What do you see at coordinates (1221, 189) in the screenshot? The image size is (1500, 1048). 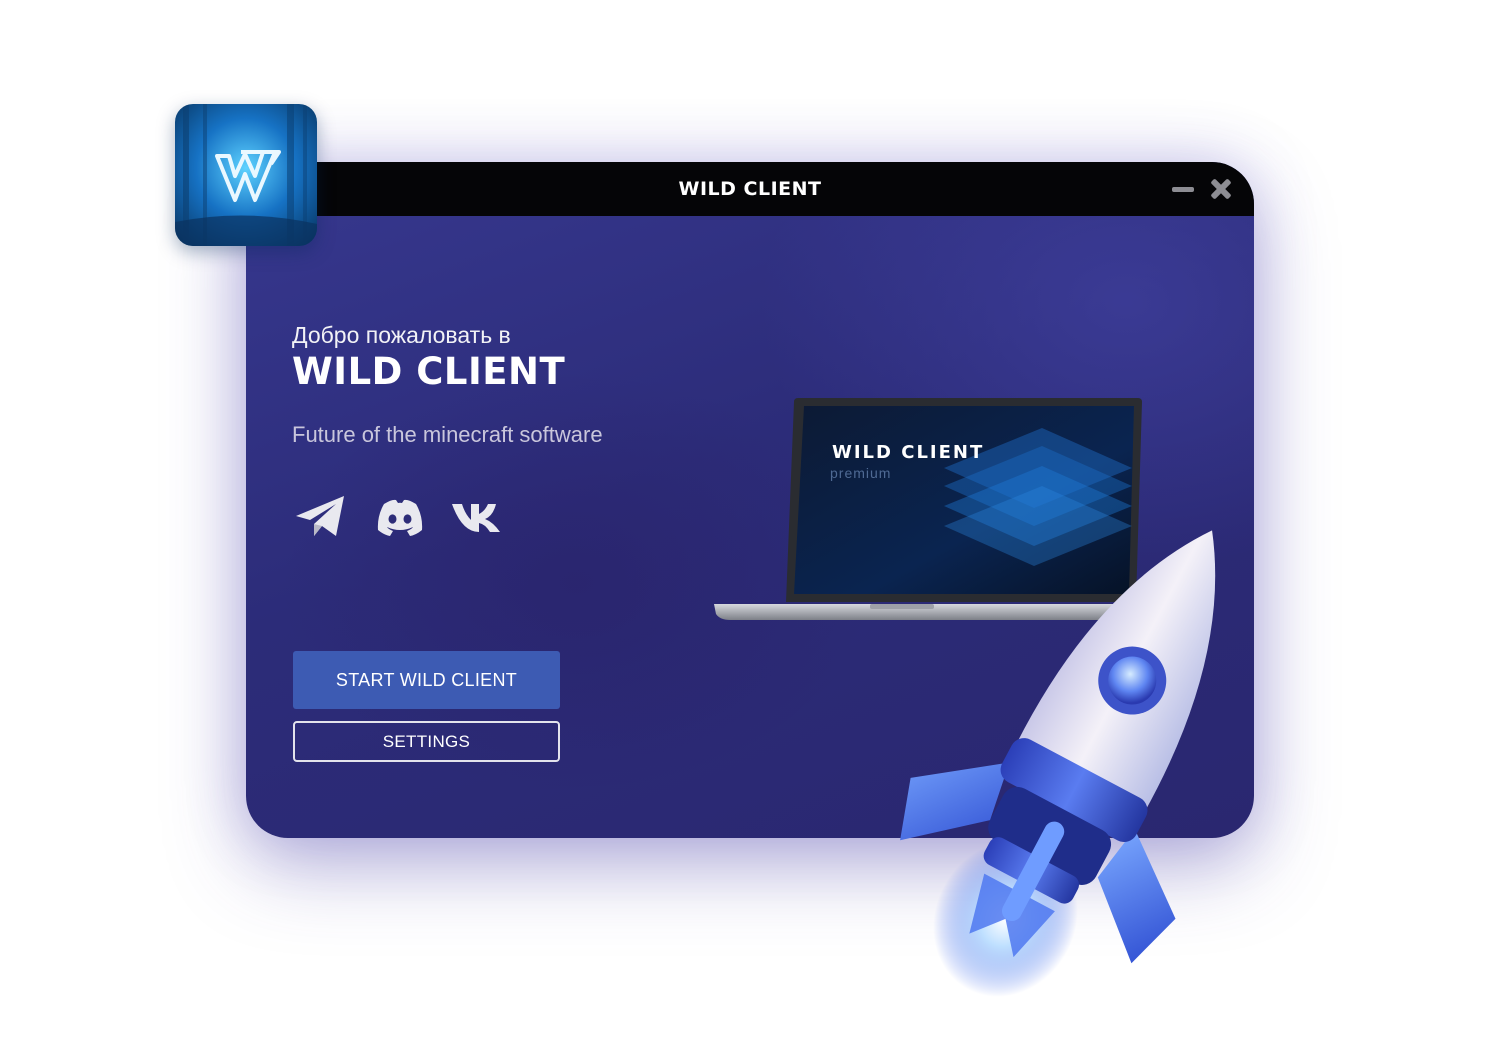 I see `close-icon` at bounding box center [1221, 189].